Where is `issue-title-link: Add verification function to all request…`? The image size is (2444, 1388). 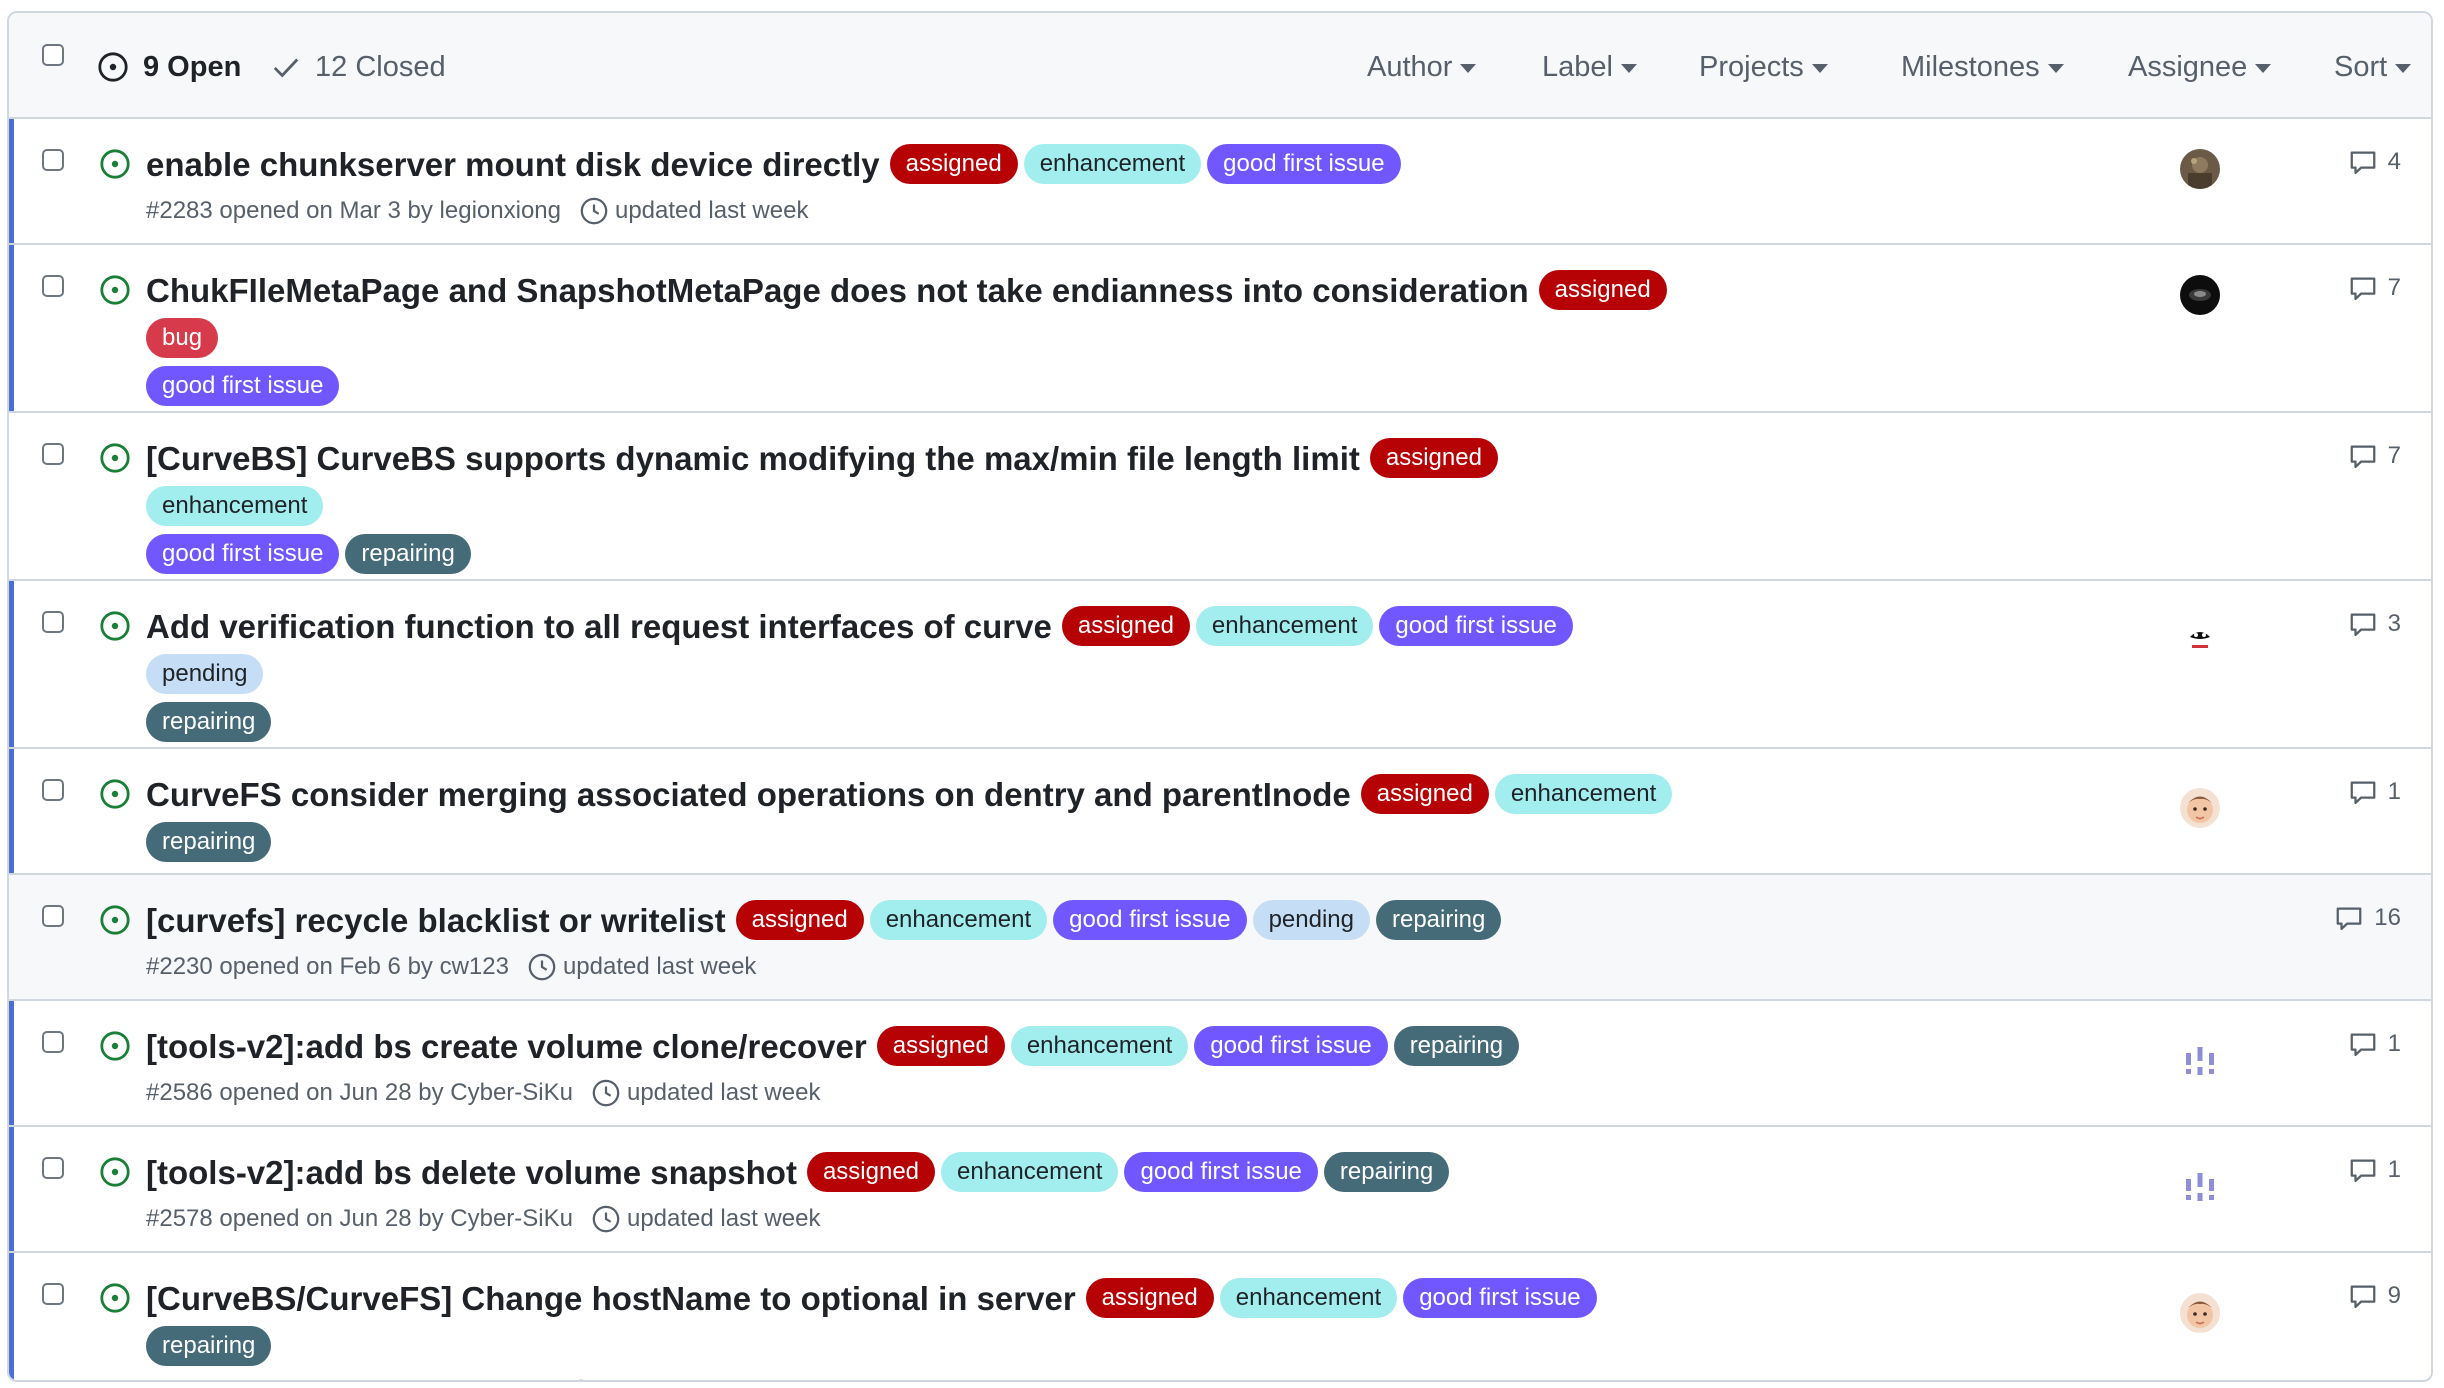
issue-title-link: Add verification function to all request… is located at coordinates (599, 626).